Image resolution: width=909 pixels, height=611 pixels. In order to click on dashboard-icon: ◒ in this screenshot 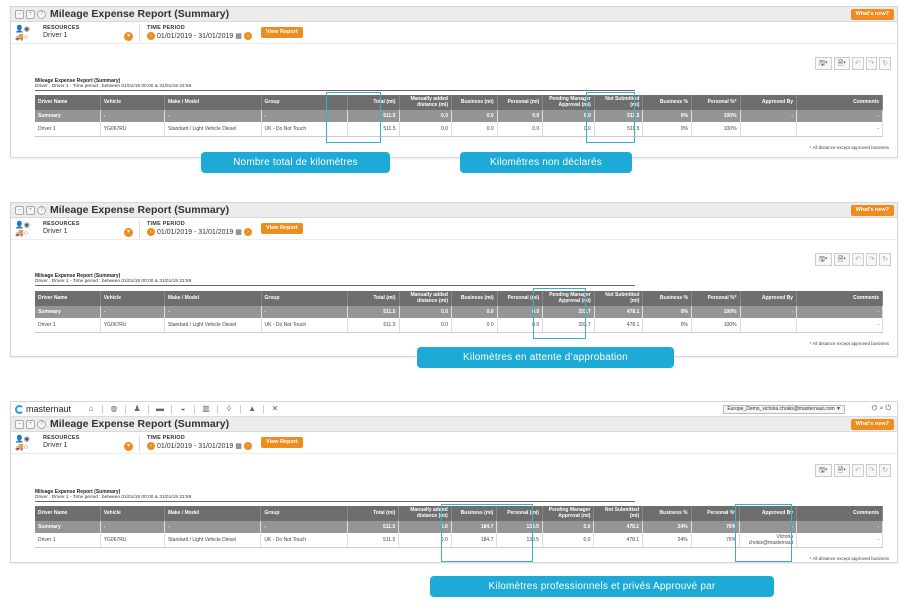, I will do `click(183, 409)`.